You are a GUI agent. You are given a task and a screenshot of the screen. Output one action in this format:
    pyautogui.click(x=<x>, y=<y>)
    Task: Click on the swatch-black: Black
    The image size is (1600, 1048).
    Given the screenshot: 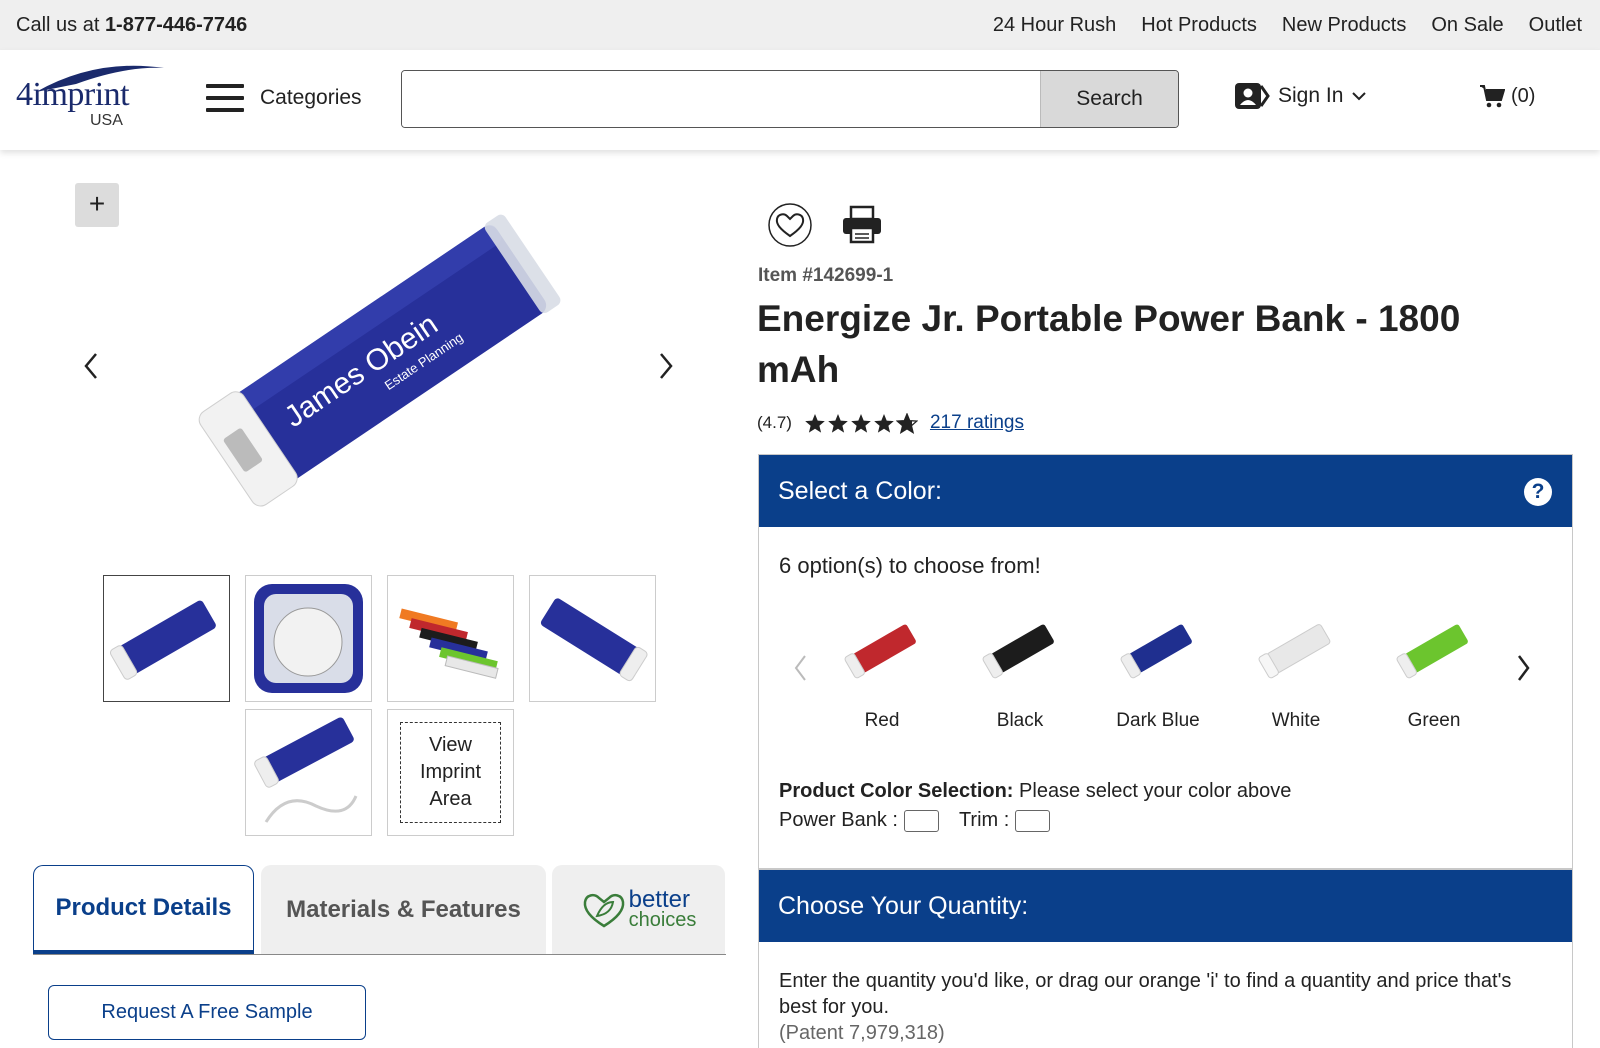 What is the action you would take?
    pyautogui.click(x=1020, y=668)
    